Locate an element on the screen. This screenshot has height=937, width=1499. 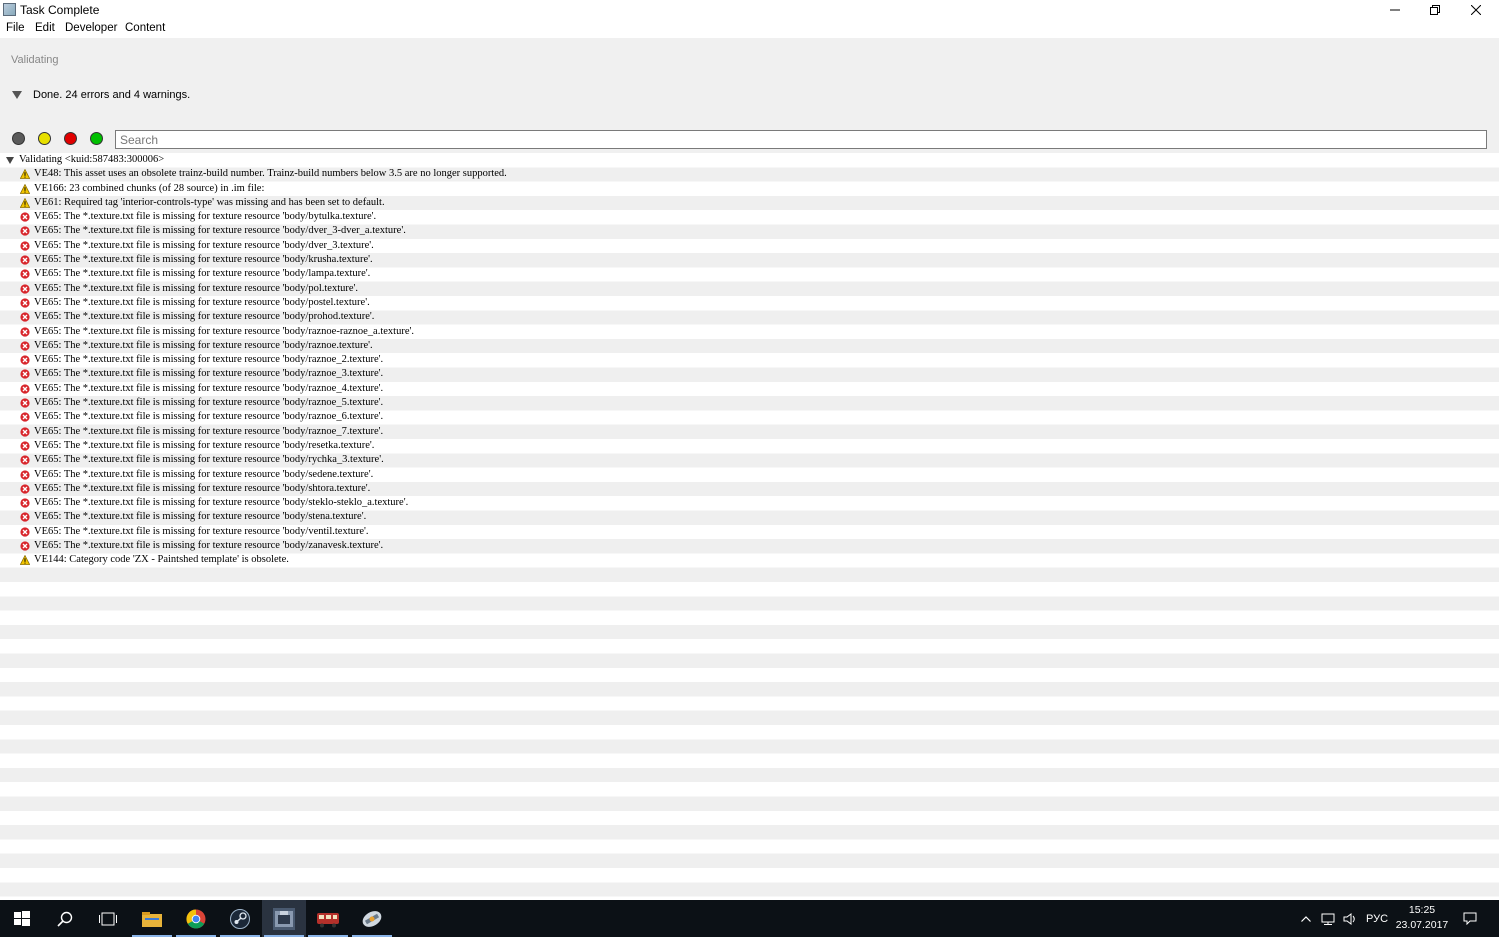
surveyor-icon is located at coordinates (372, 919).